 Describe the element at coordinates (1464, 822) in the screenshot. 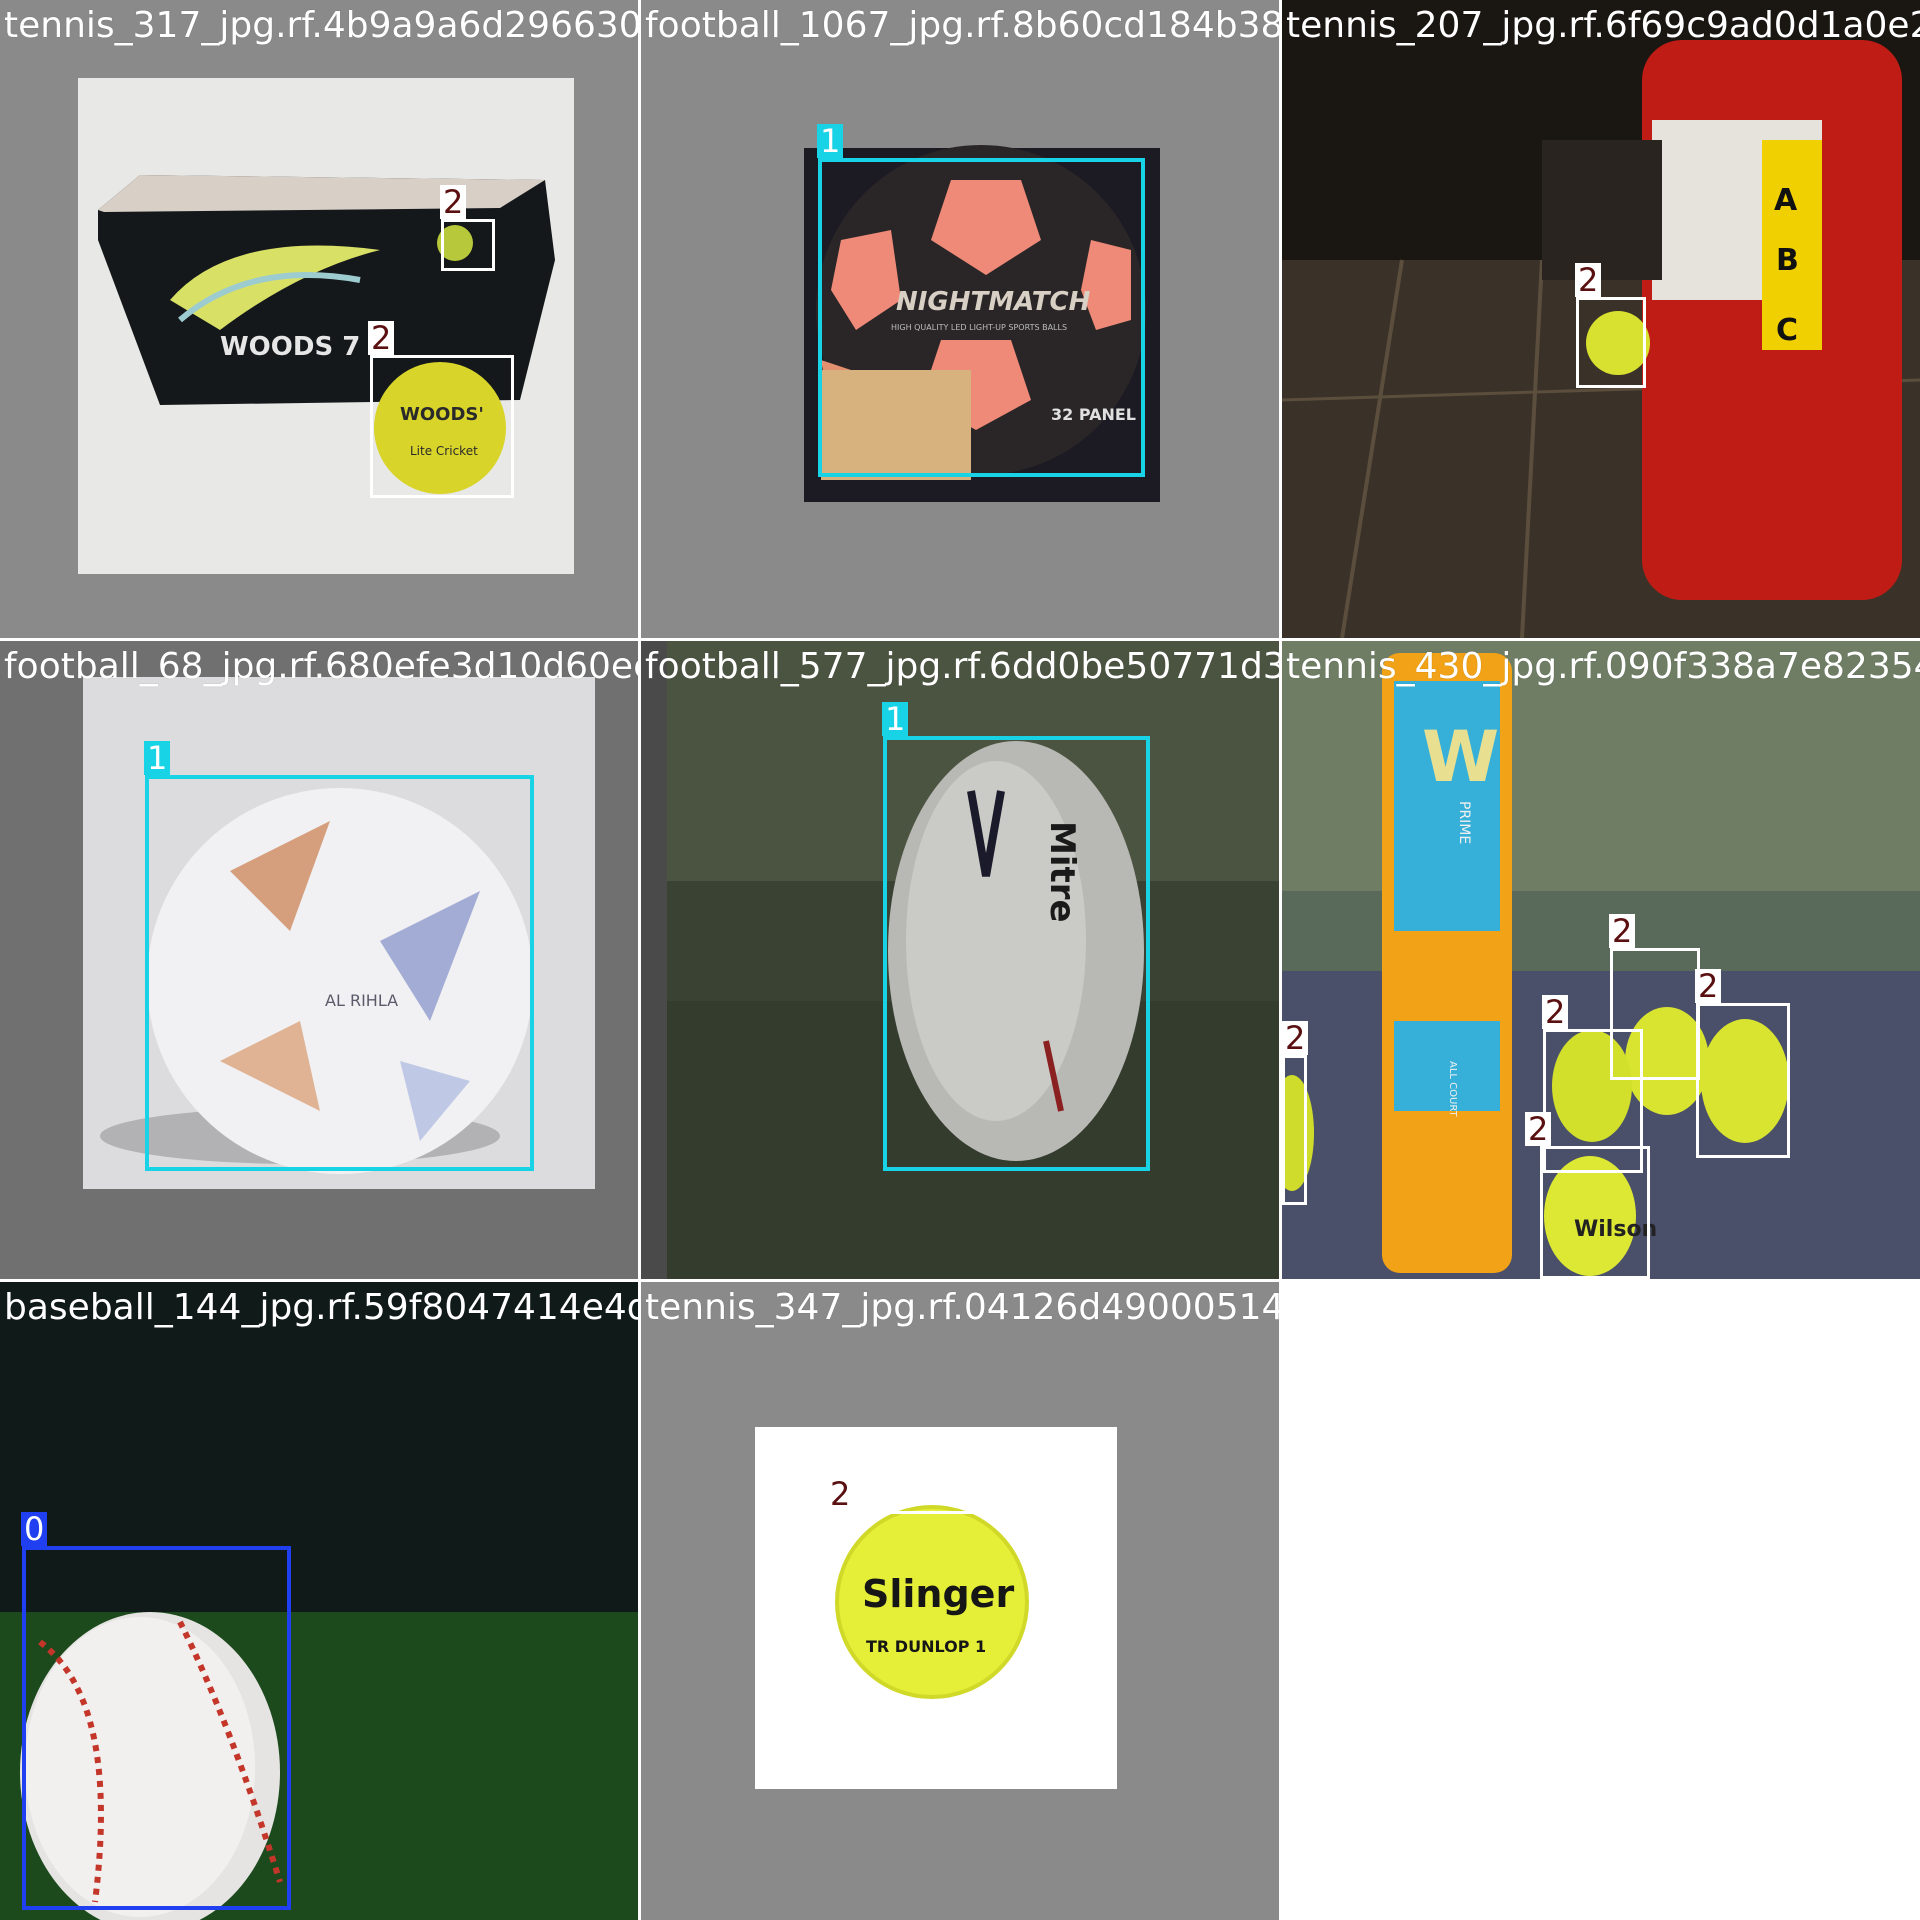

I see `can-print-text: PRIME` at that location.